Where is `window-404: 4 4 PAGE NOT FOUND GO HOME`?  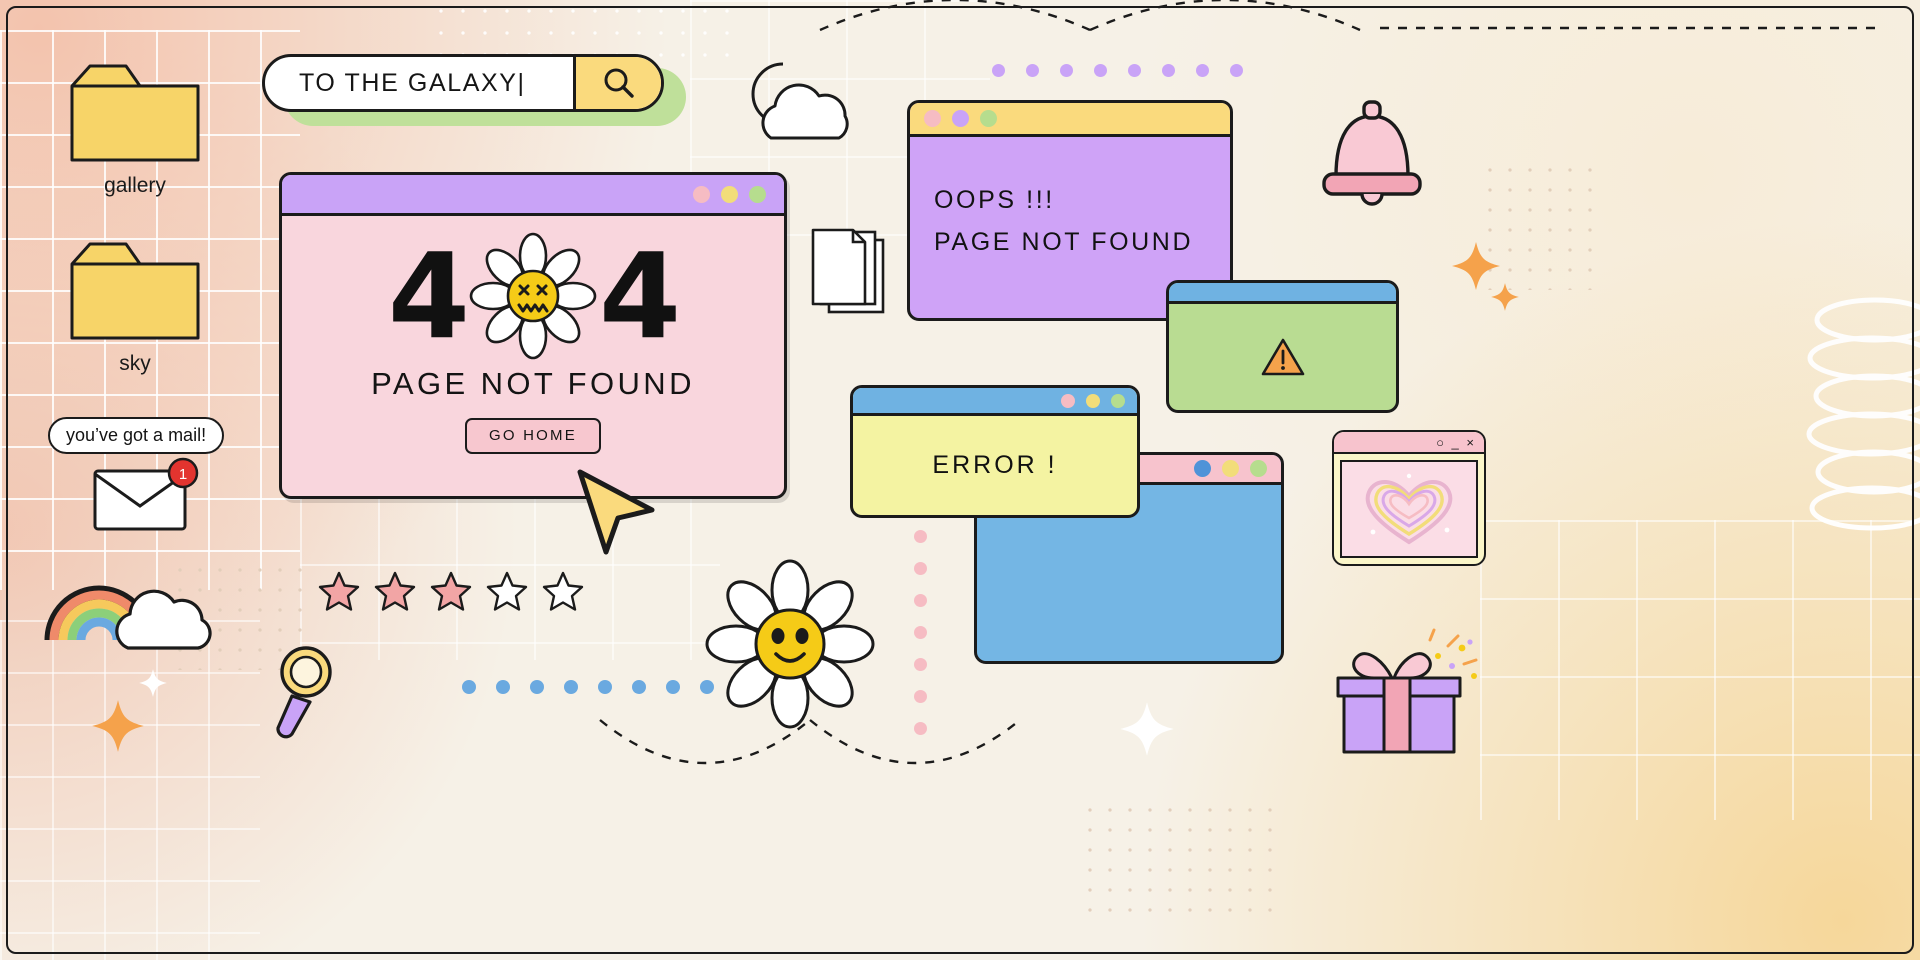
window-404: 4 4 PAGE NOT FOUND GO HOME is located at coordinates (533, 335).